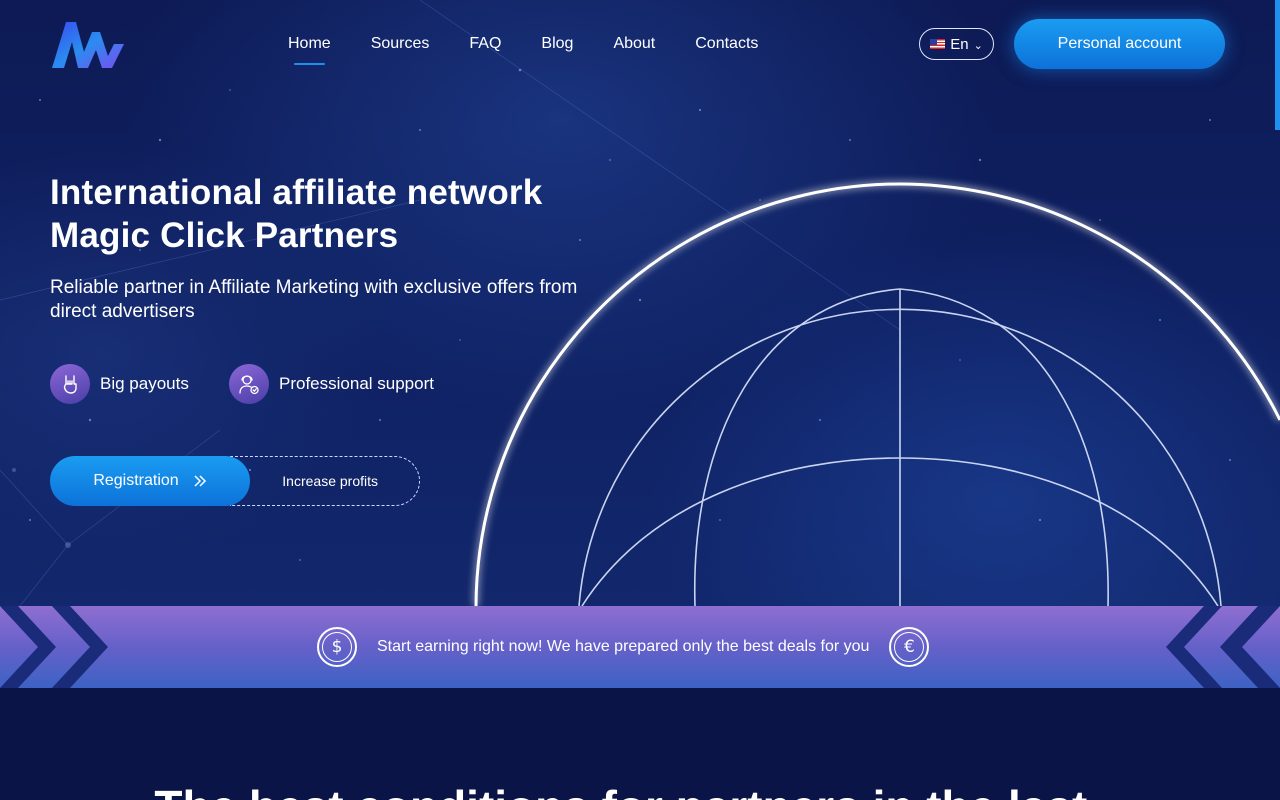  What do you see at coordinates (400, 44) in the screenshot?
I see `nav-sources: Sources` at bounding box center [400, 44].